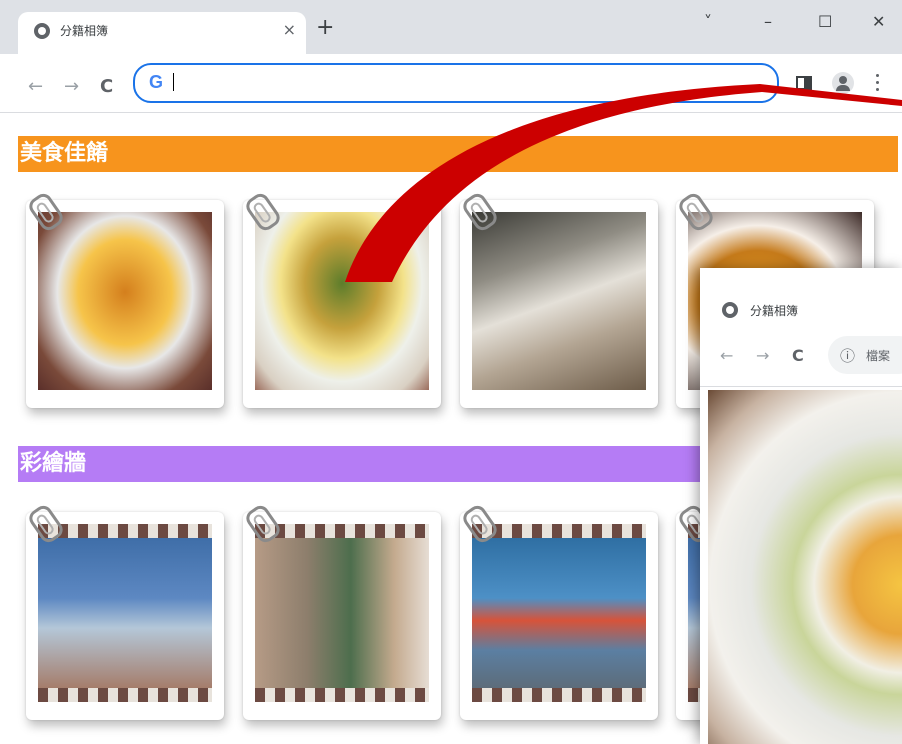 Image resolution: width=902 pixels, height=744 pixels. What do you see at coordinates (451, 27) in the screenshot?
I see `tab-strip: 分籍相簿 × + ˅ – ☐ ✕` at bounding box center [451, 27].